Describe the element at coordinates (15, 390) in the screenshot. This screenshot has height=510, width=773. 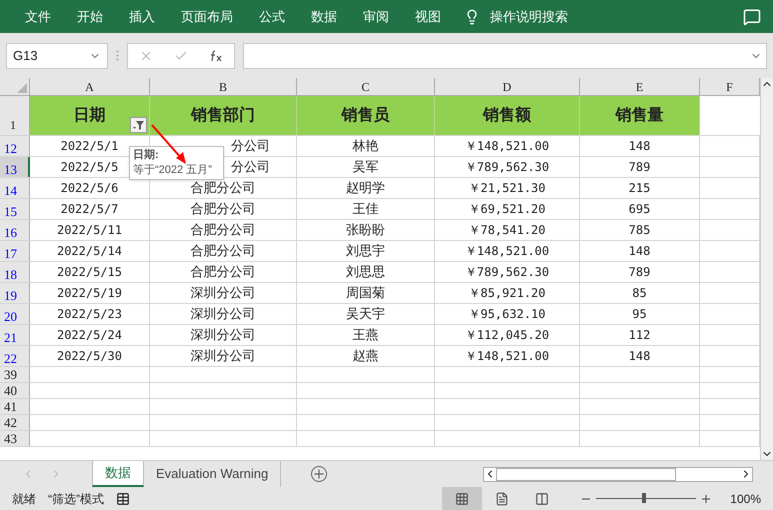
I see `row-header: 40` at that location.